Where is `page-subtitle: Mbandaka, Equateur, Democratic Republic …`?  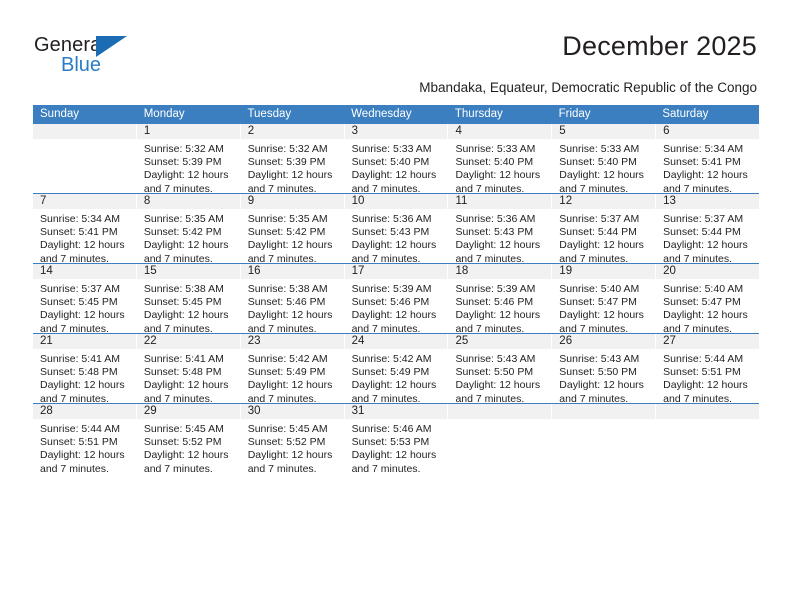
page-subtitle: Mbandaka, Equateur, Democratic Republic … is located at coordinates (588, 87).